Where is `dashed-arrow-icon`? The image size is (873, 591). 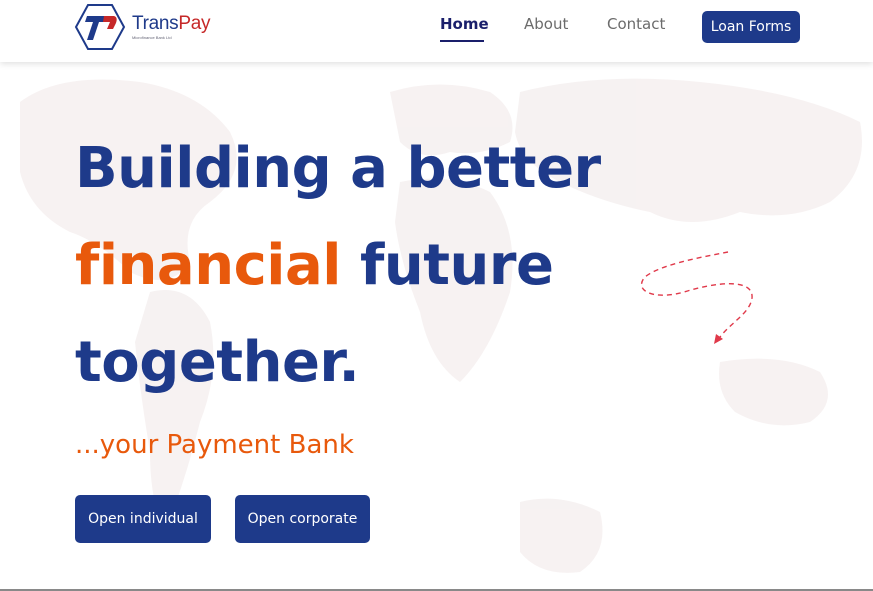 dashed-arrow-icon is located at coordinates (697, 297).